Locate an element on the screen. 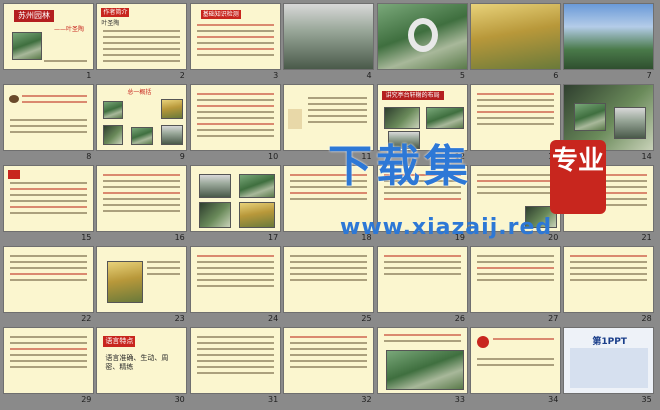 This screenshot has height=410, width=660. slide-thumbnail-17: 17 is located at coordinates (235, 205).